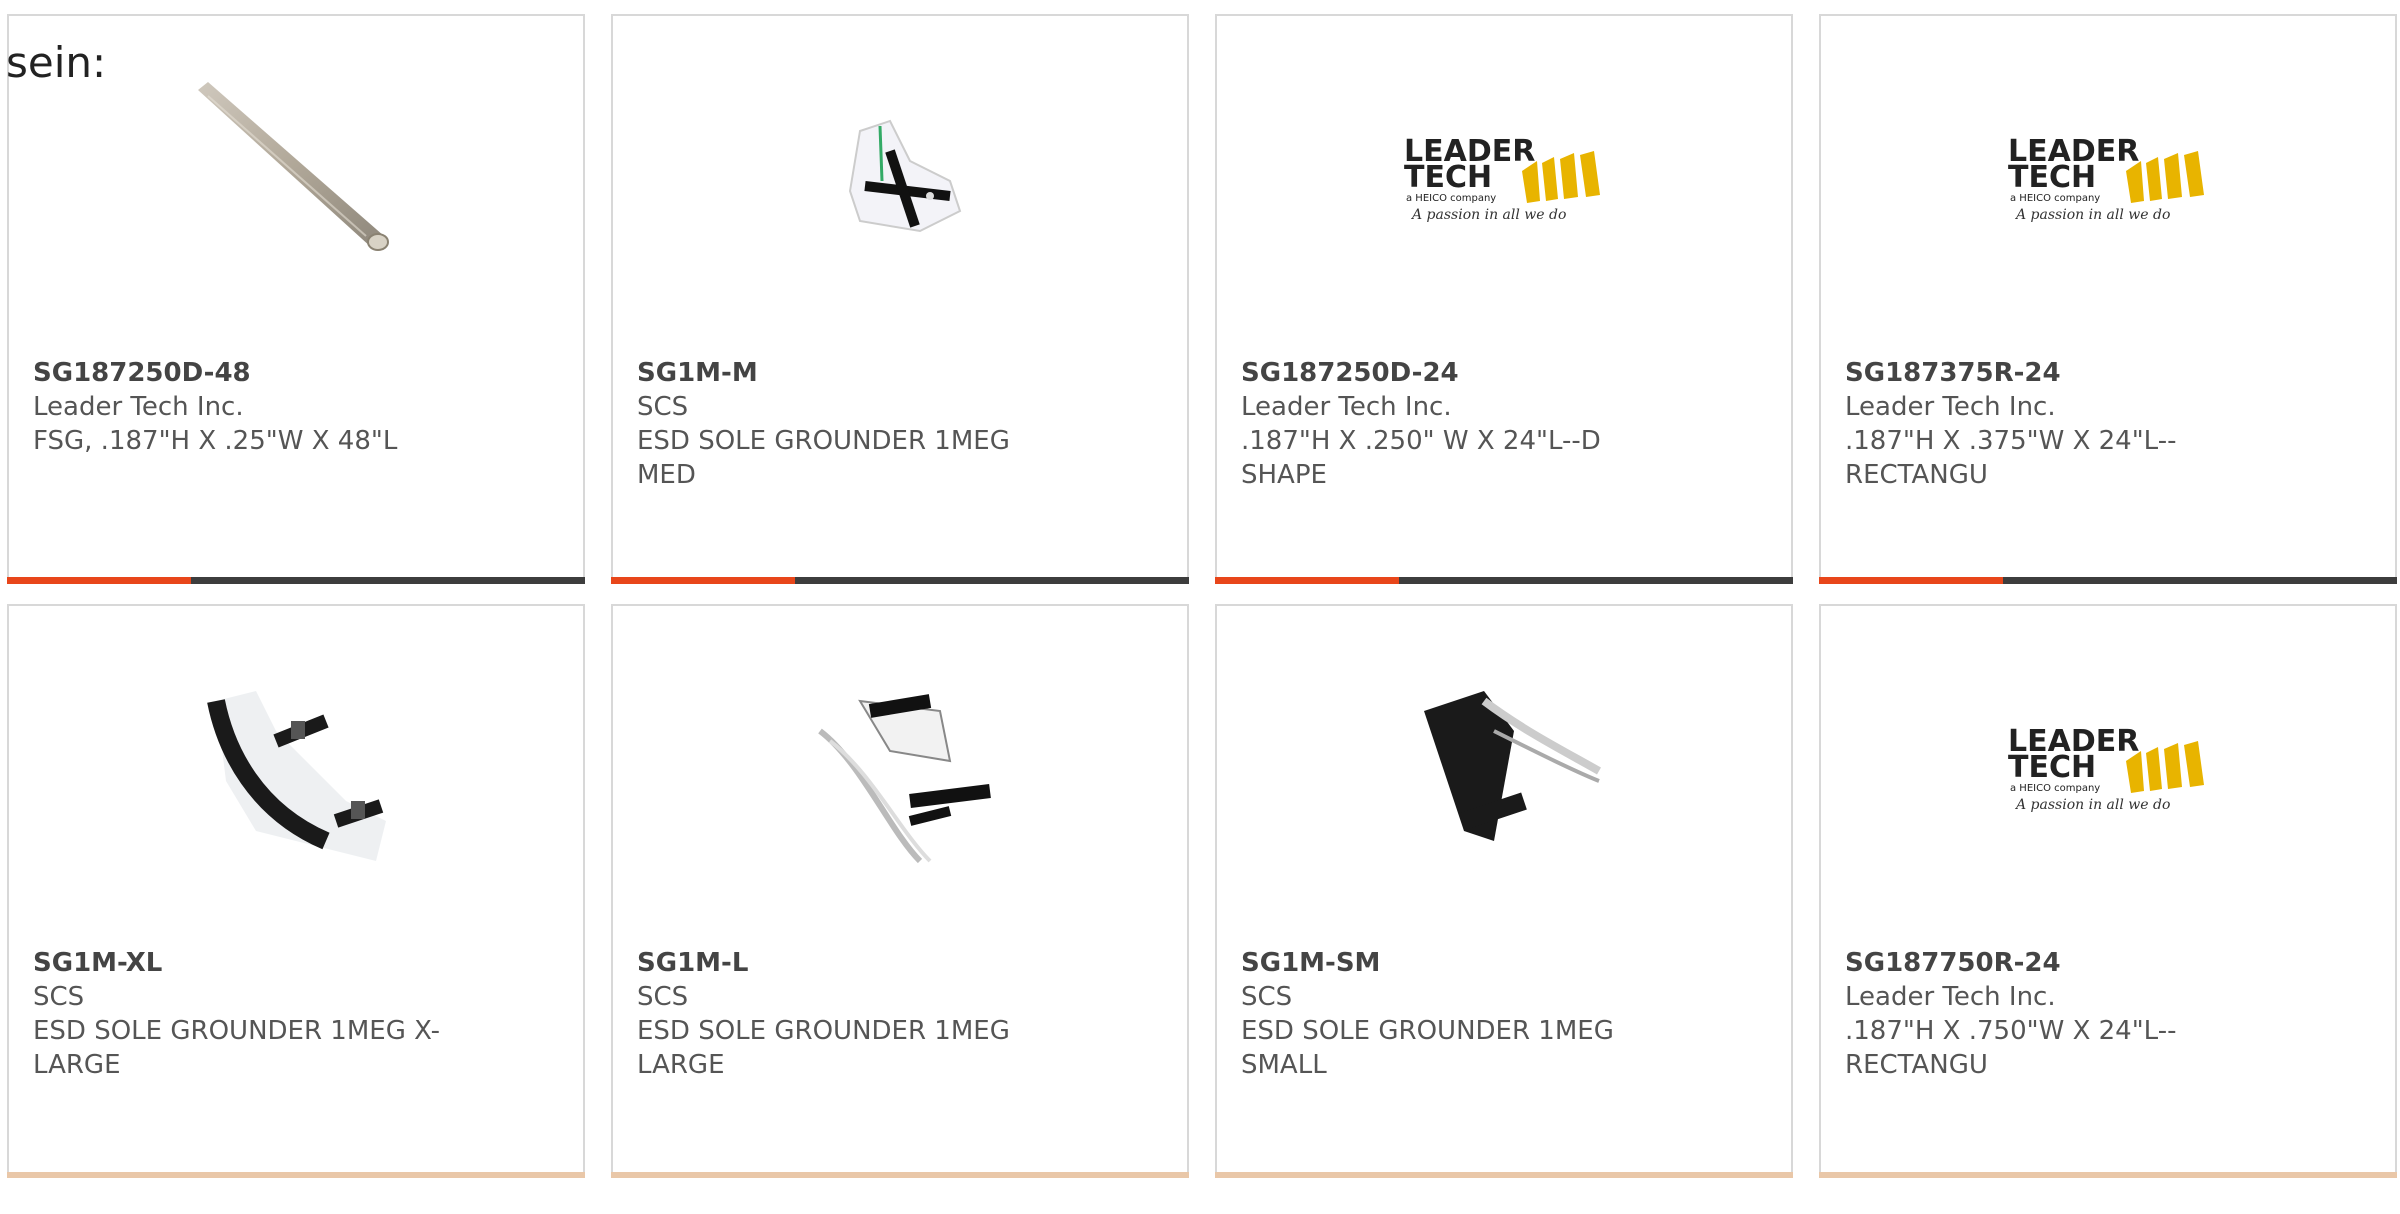 This screenshot has width=2400, height=1214. Describe the element at coordinates (1421, 458) in the screenshot. I see `description: .187"H X .250" W X 24"L--D SHAPE` at that location.